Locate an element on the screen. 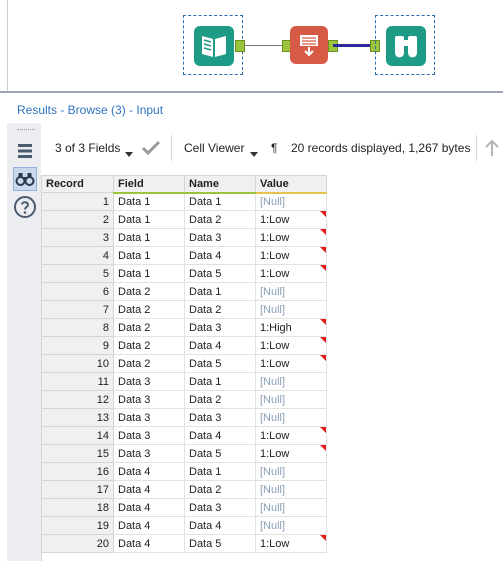 The height and width of the screenshot is (561, 503). table-row: 10 Data 2 Data 5 1:Low is located at coordinates (184, 363).